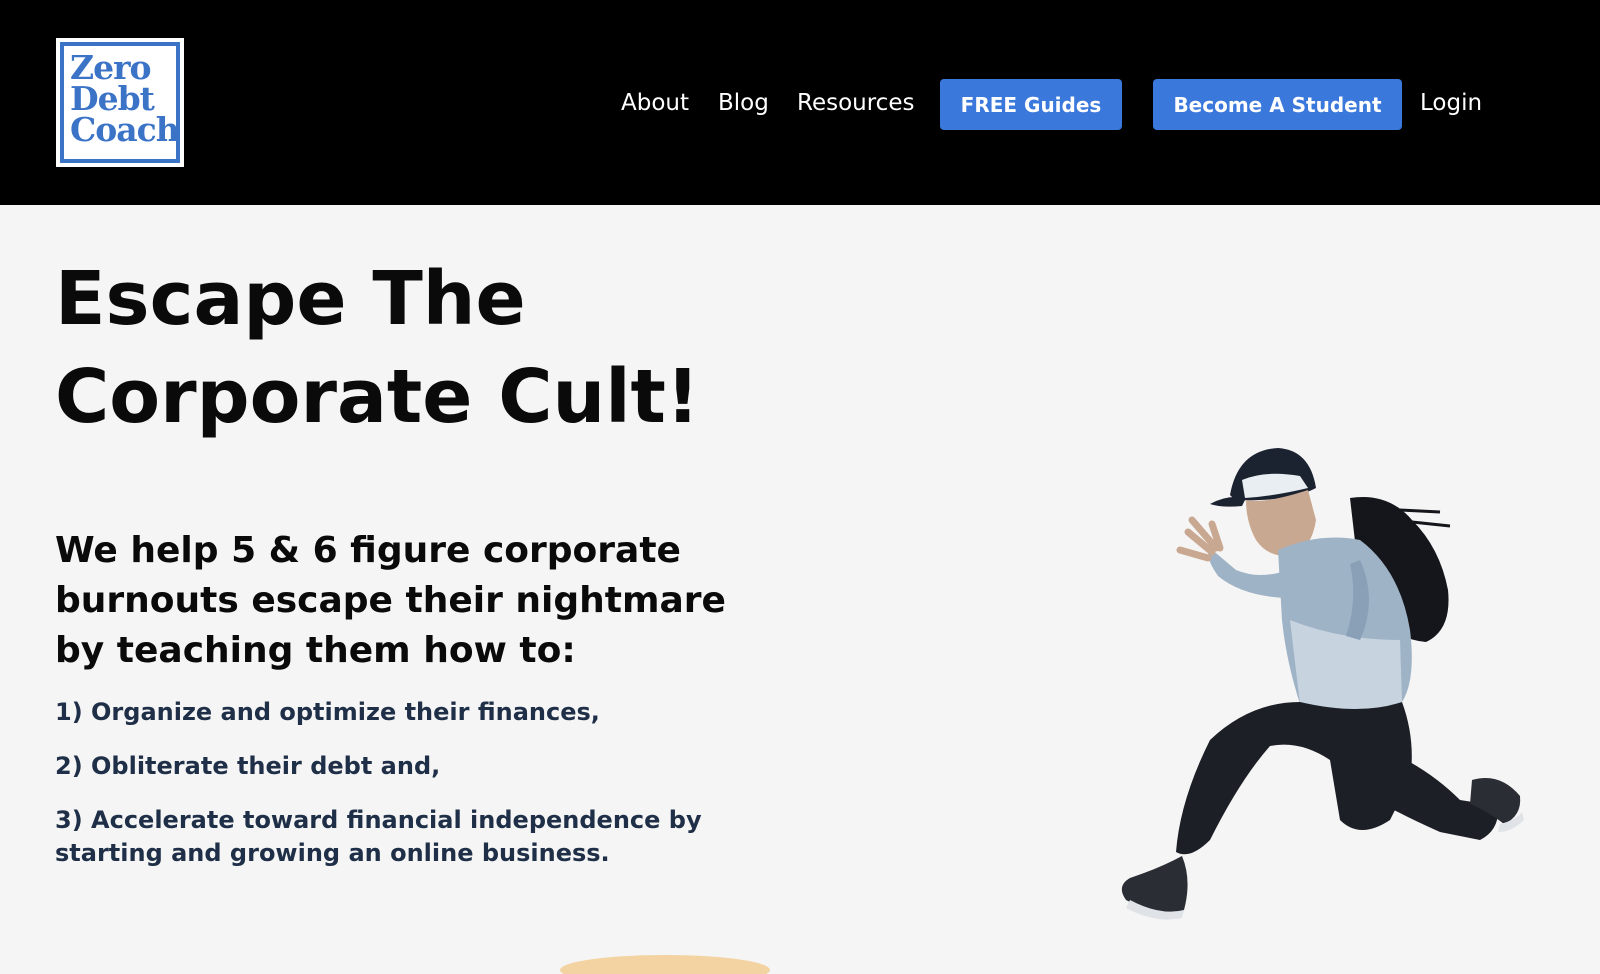 This screenshot has height=974, width=1600. Describe the element at coordinates (1277, 104) in the screenshot. I see `become-student-button: Become A Student` at that location.